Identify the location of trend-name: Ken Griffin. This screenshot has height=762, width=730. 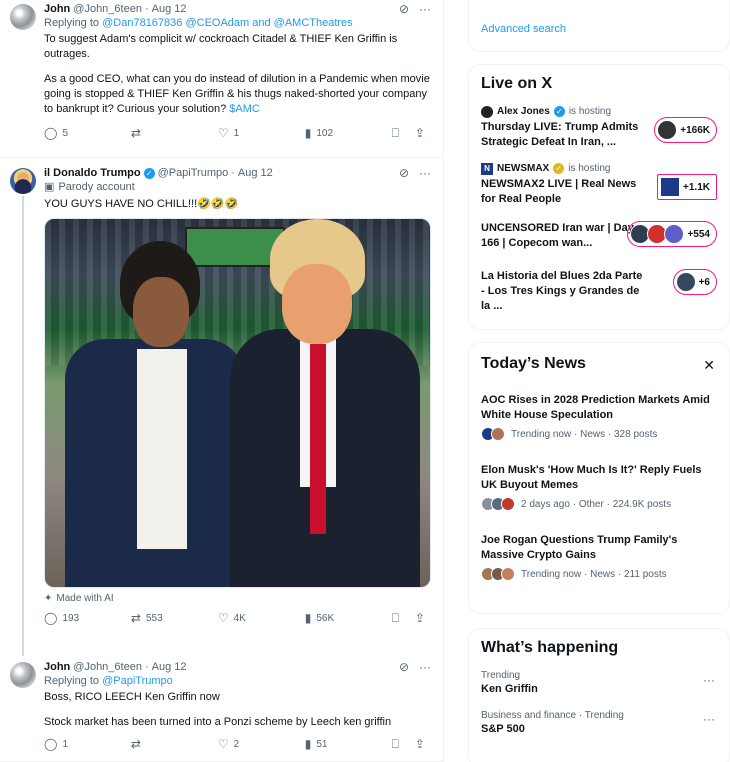
(509, 689).